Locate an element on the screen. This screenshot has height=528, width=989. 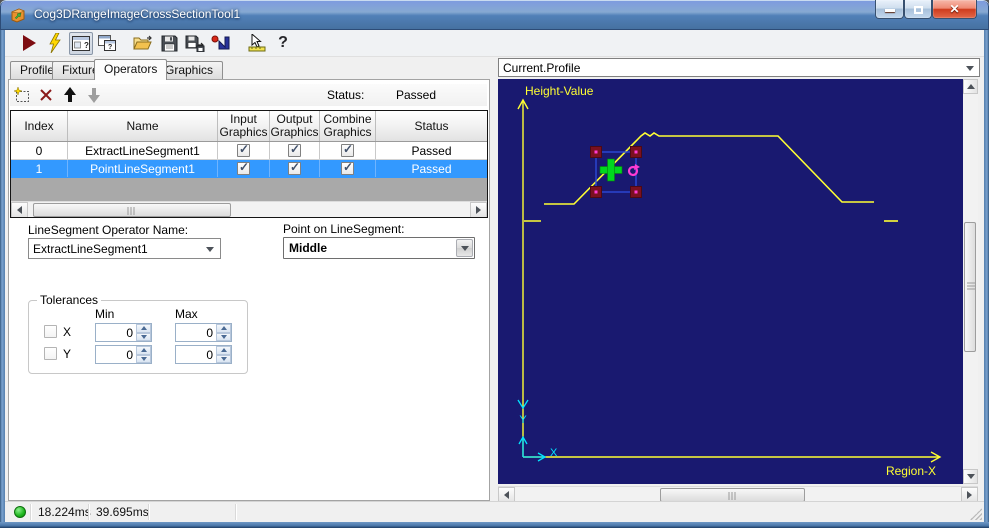
floppy-icon is located at coordinates (169, 43).